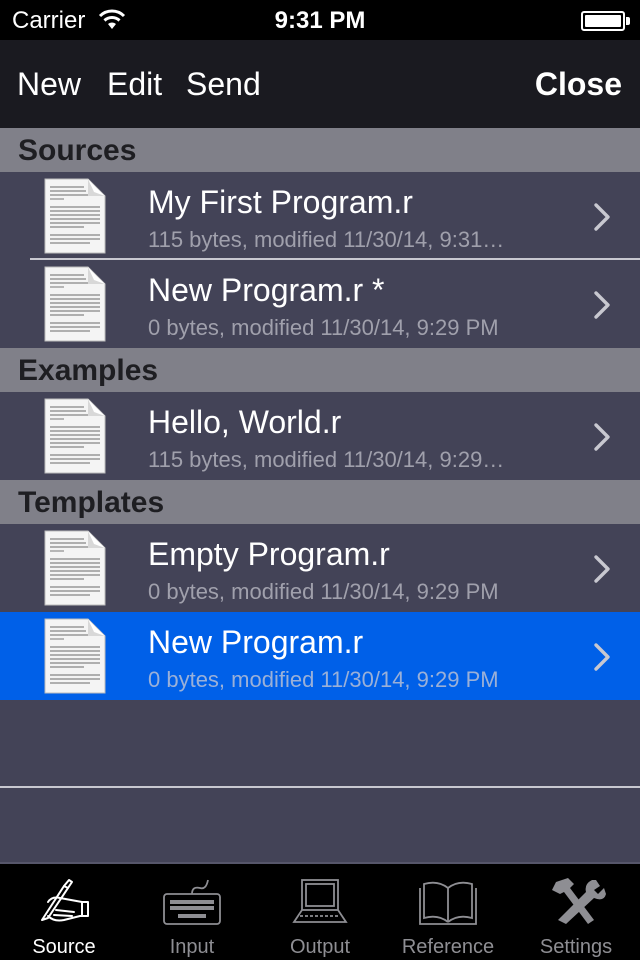 The height and width of the screenshot is (960, 640). Describe the element at coordinates (320, 947) in the screenshot. I see `tab-label: Output` at that location.